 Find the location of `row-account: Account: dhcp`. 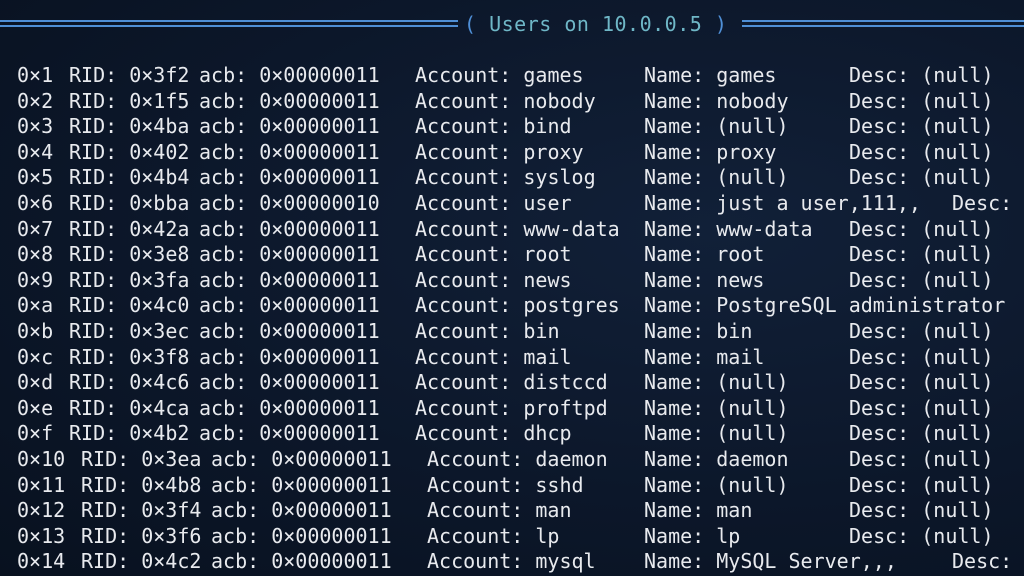

row-account: Account: dhcp is located at coordinates (493, 433).